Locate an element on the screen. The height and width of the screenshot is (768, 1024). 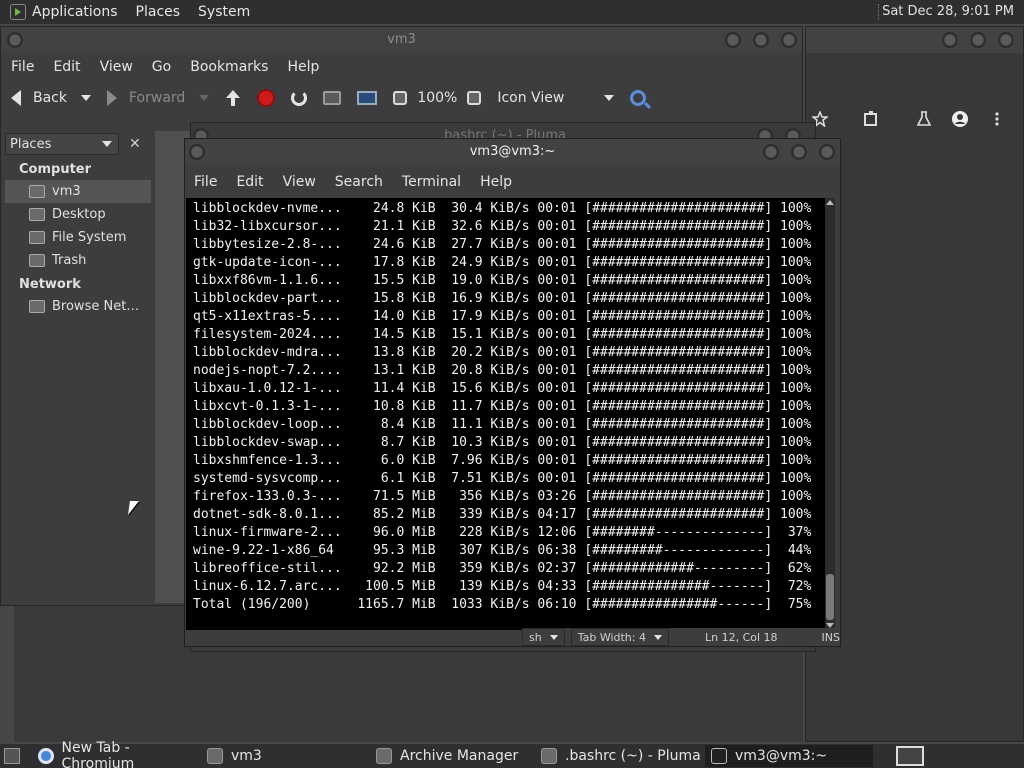
sidebar-mode-label: Places is located at coordinates (31, 144).